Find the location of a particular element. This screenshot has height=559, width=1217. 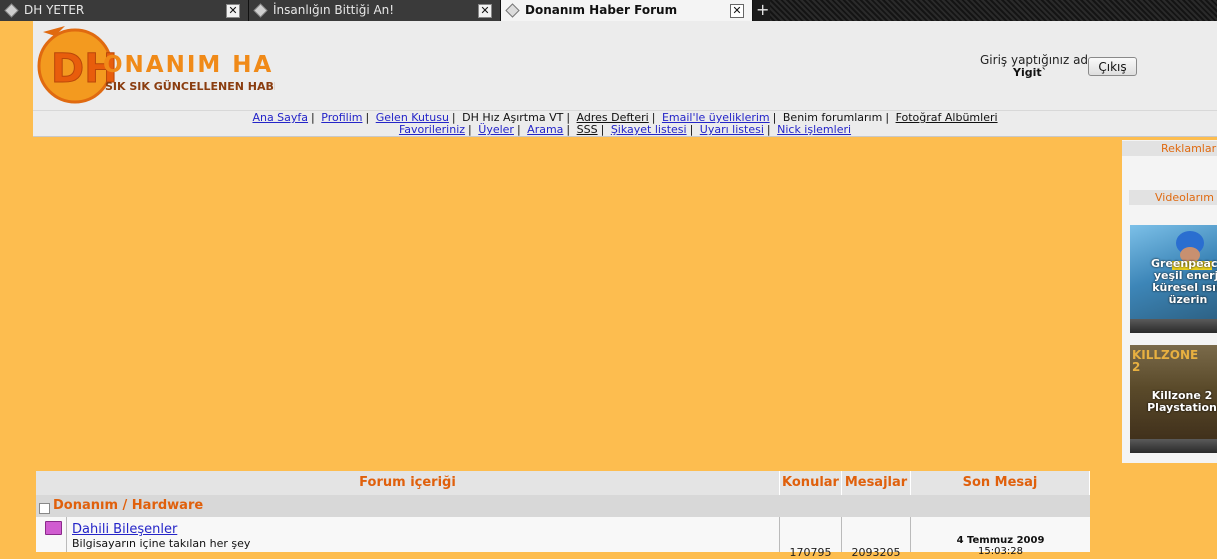

ads-title: Reklamlar is located at coordinates (1169, 148).